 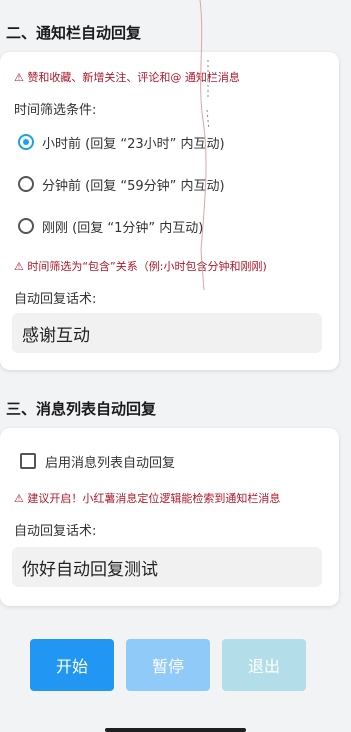 What do you see at coordinates (264, 665) in the screenshot?
I see `exit-button: 退出` at bounding box center [264, 665].